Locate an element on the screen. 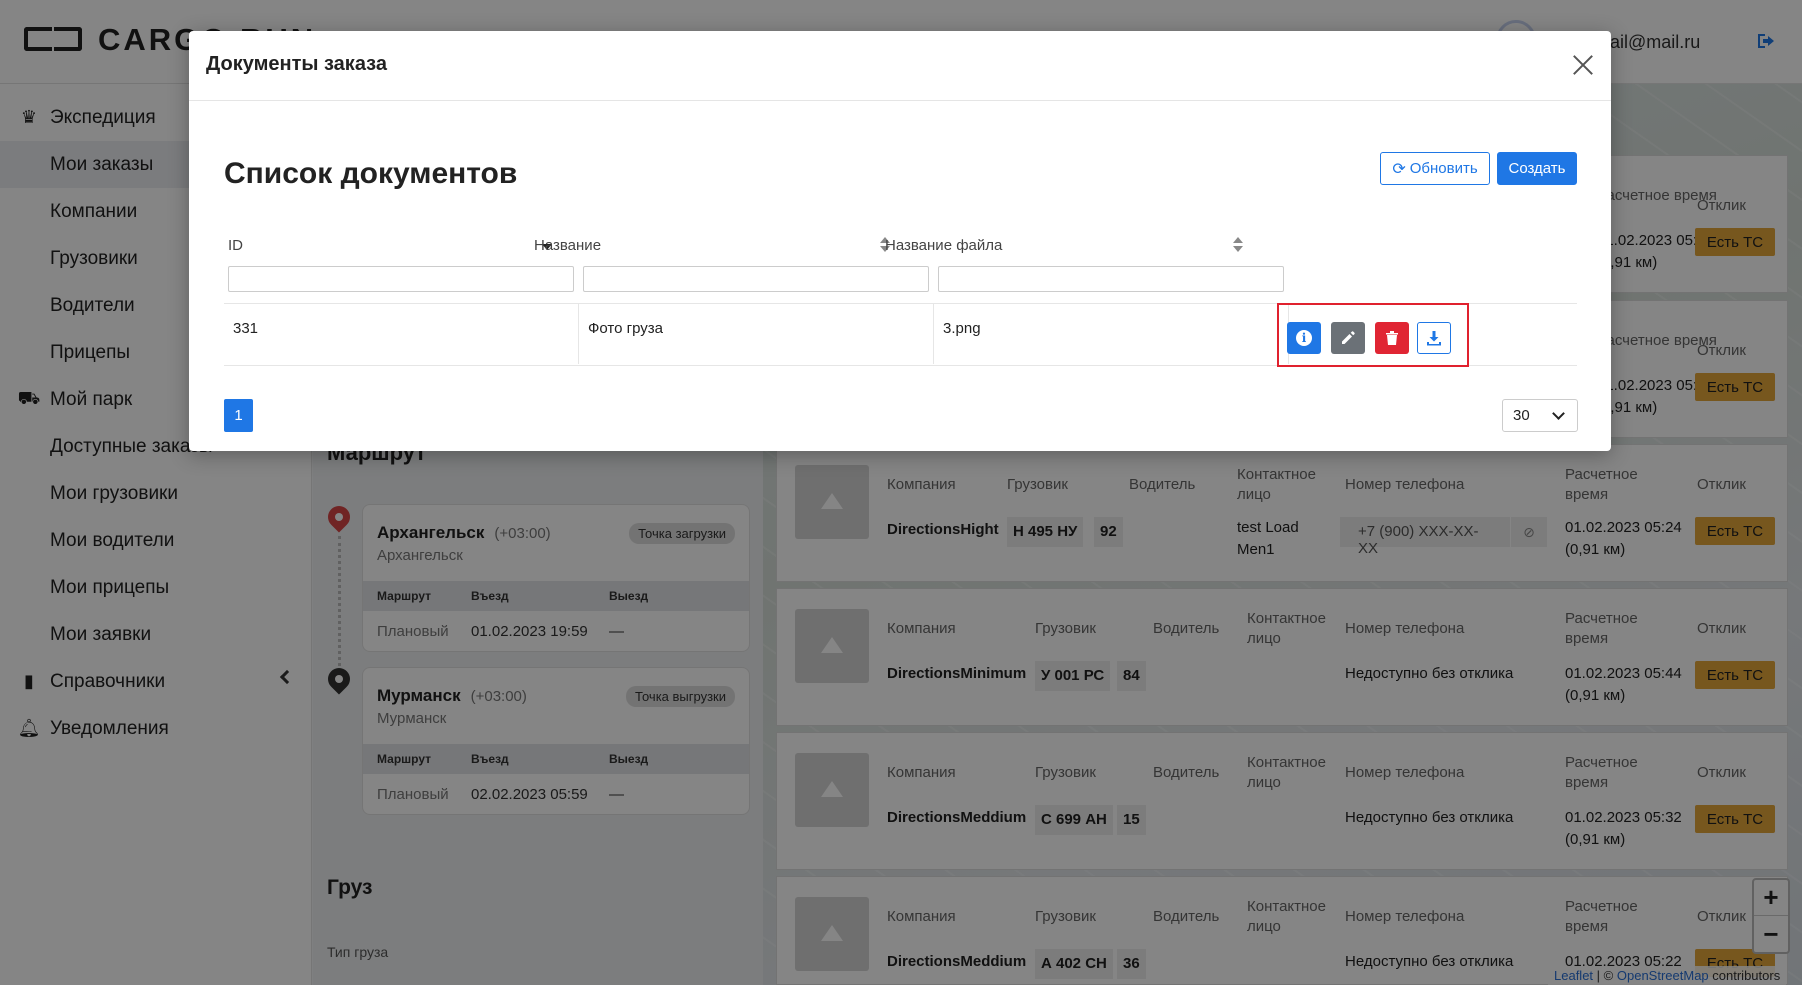  filter-name-input is located at coordinates (756, 279).